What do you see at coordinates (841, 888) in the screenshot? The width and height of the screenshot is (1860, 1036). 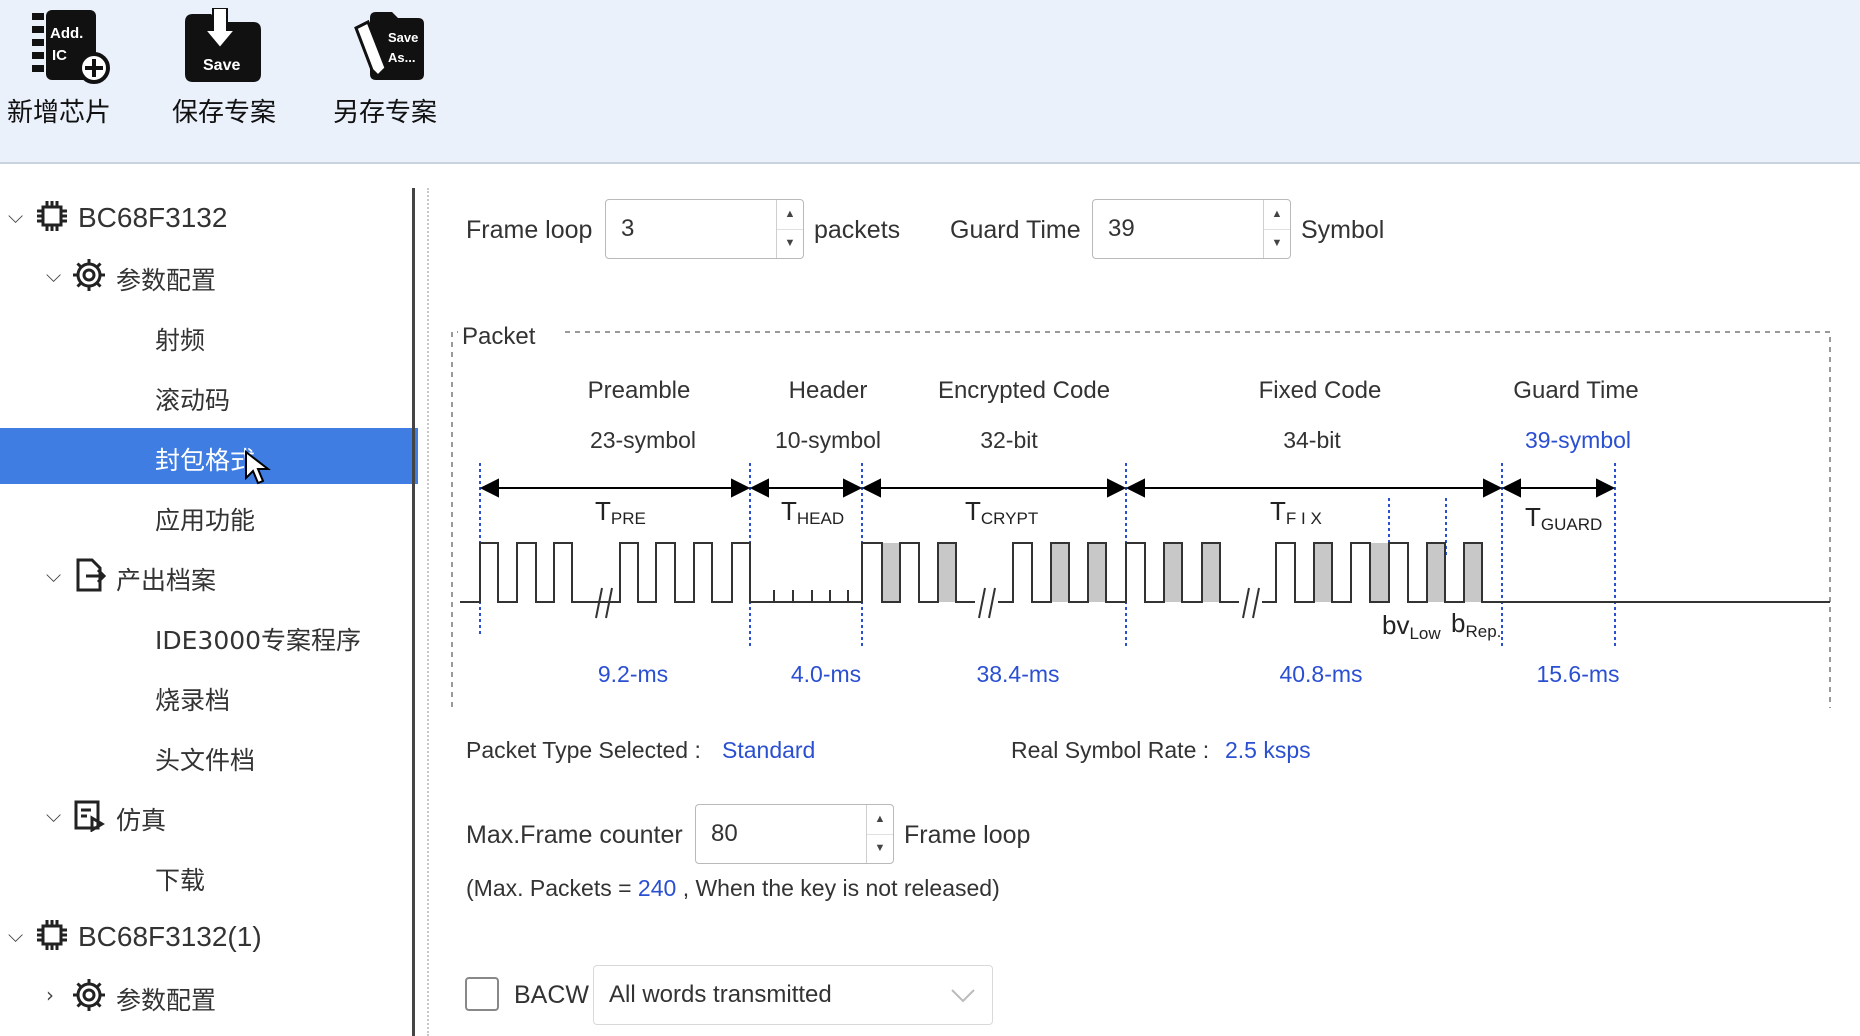 I see `max-packets-suffix: , When the key is not released)` at bounding box center [841, 888].